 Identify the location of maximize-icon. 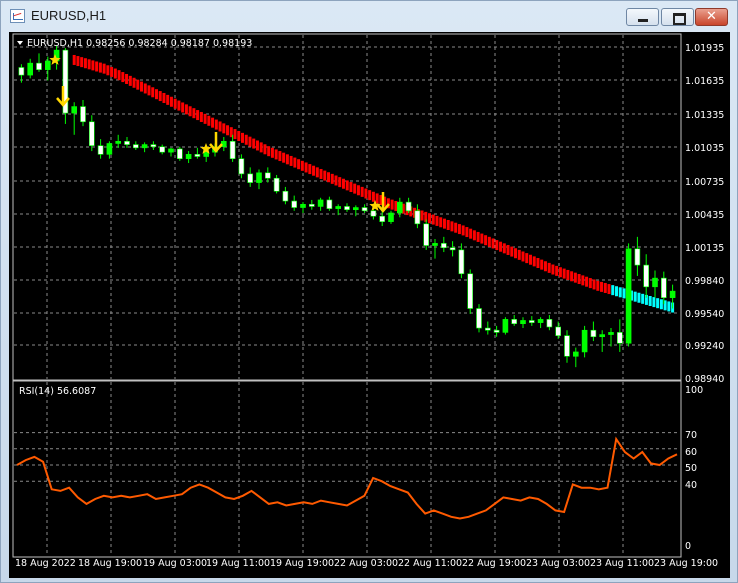
(677, 17).